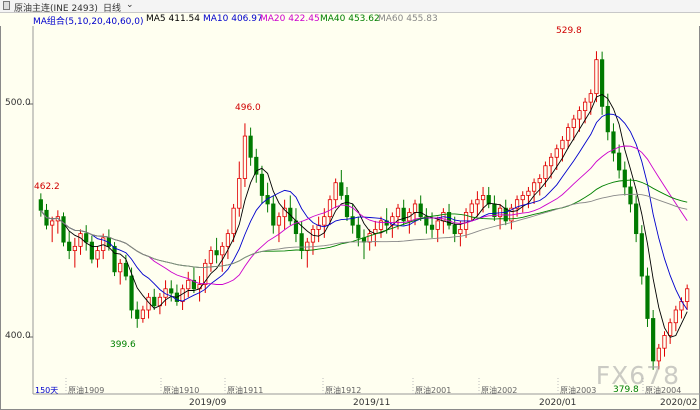 The image size is (700, 410). Describe the element at coordinates (499, 390) in the screenshot. I see `contract-label-2002: 原油2002` at that location.